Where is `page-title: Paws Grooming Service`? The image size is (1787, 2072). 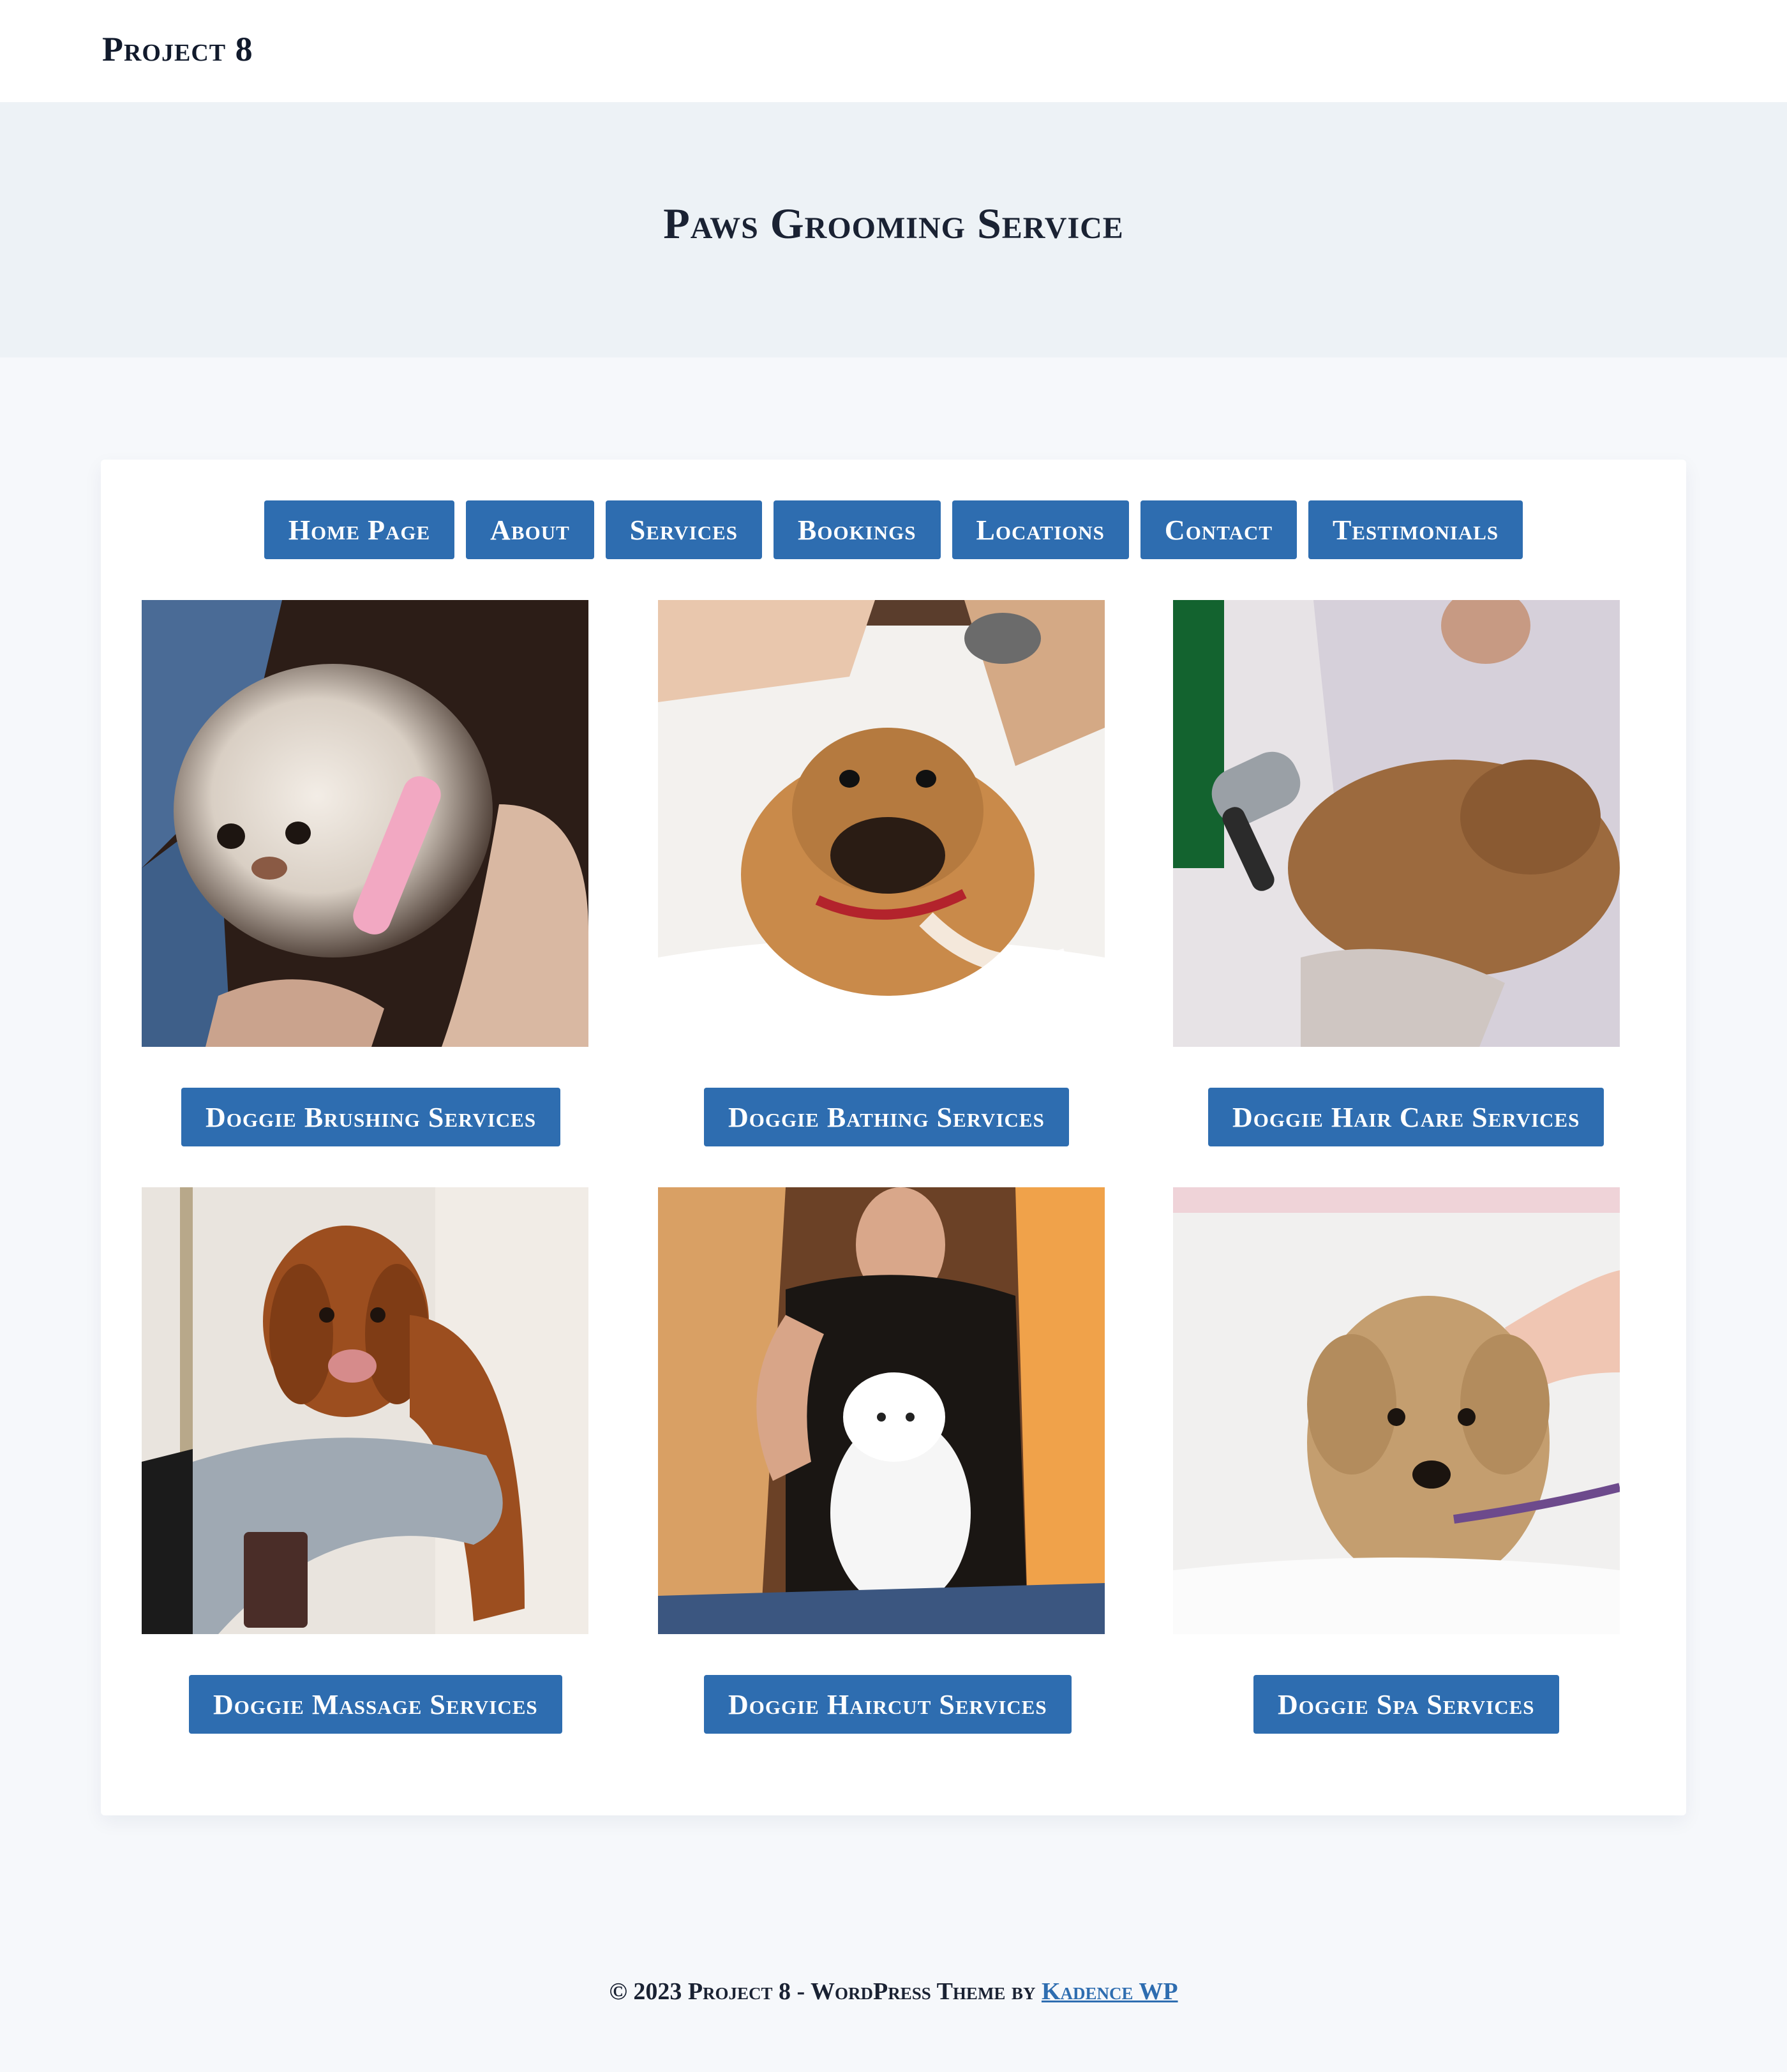 page-title: Paws Grooming Service is located at coordinates (893, 223).